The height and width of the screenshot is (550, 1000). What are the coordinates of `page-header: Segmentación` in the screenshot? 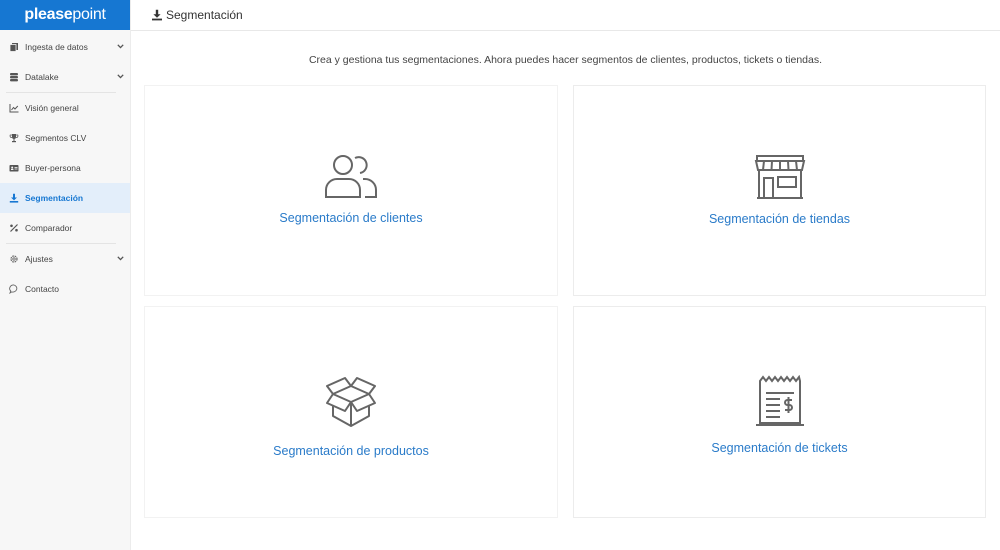 It's located at (565, 15).